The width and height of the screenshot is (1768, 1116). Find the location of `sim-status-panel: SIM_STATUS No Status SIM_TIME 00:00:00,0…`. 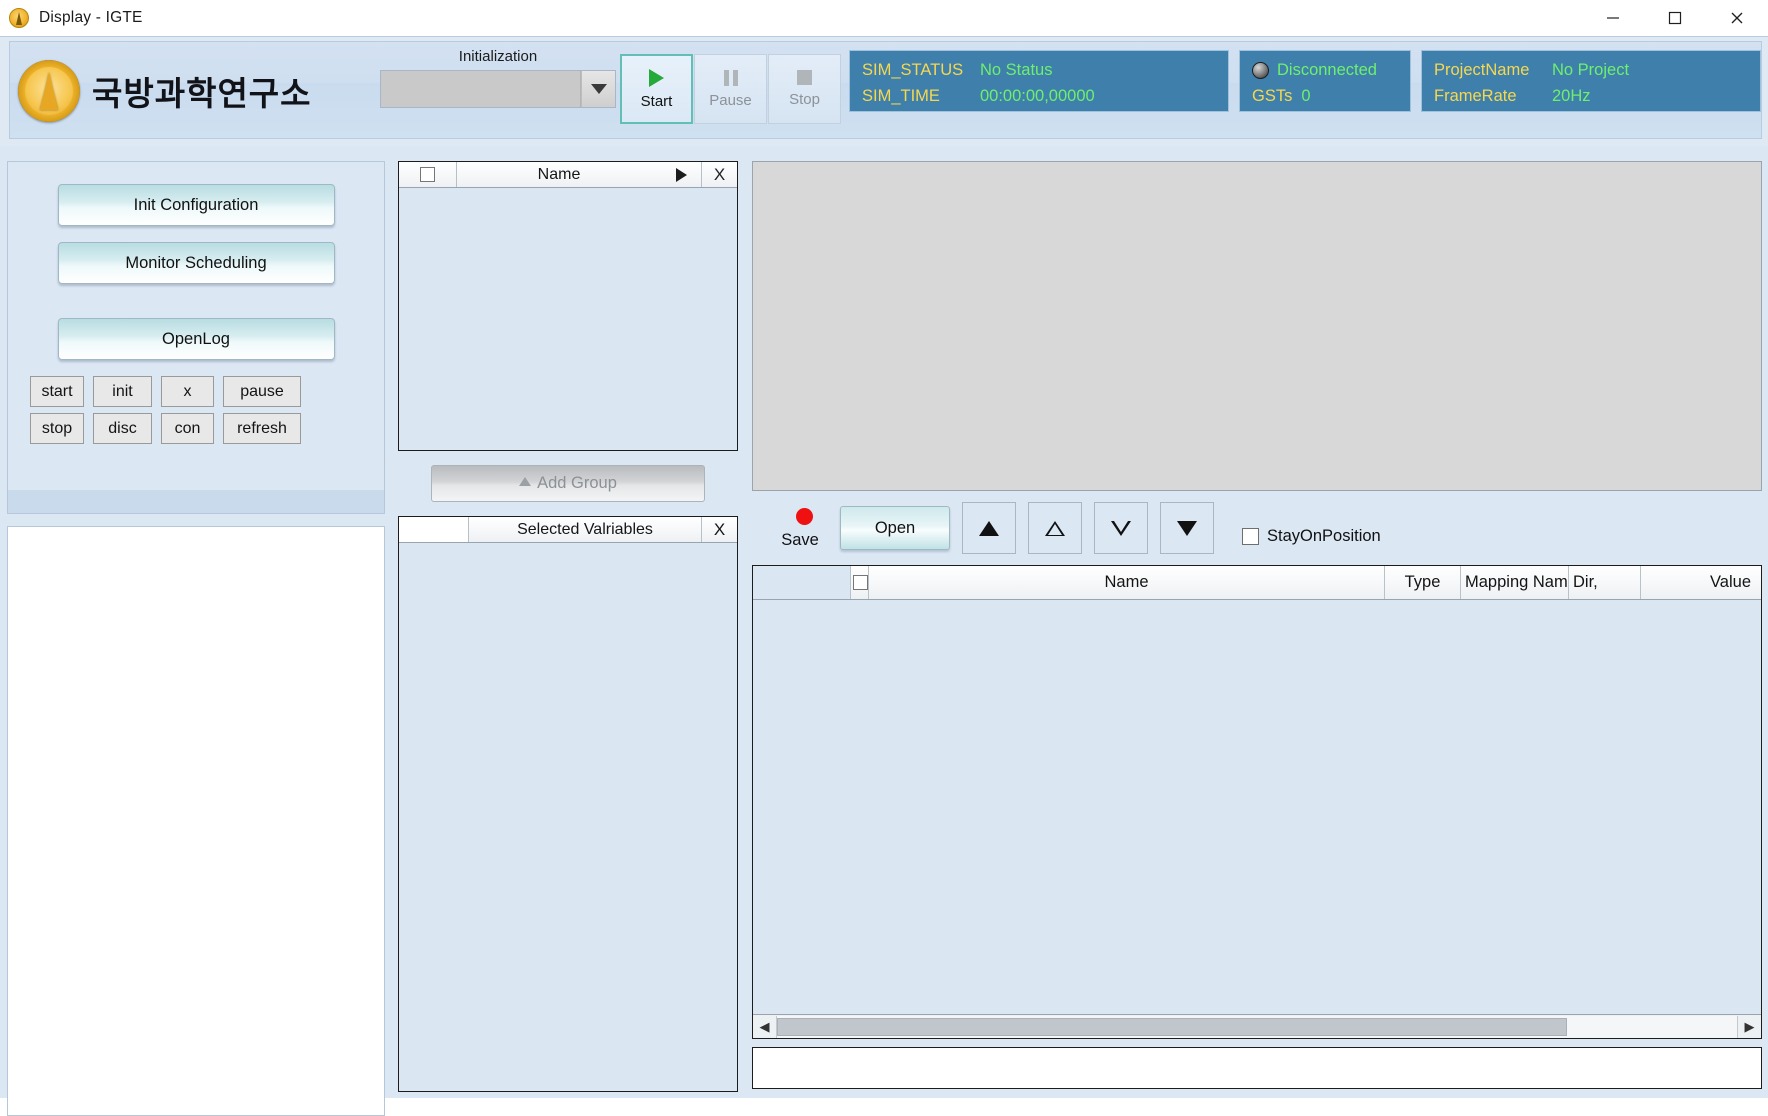

sim-status-panel: SIM_STATUS No Status SIM_TIME 00:00:00,0… is located at coordinates (1039, 81).